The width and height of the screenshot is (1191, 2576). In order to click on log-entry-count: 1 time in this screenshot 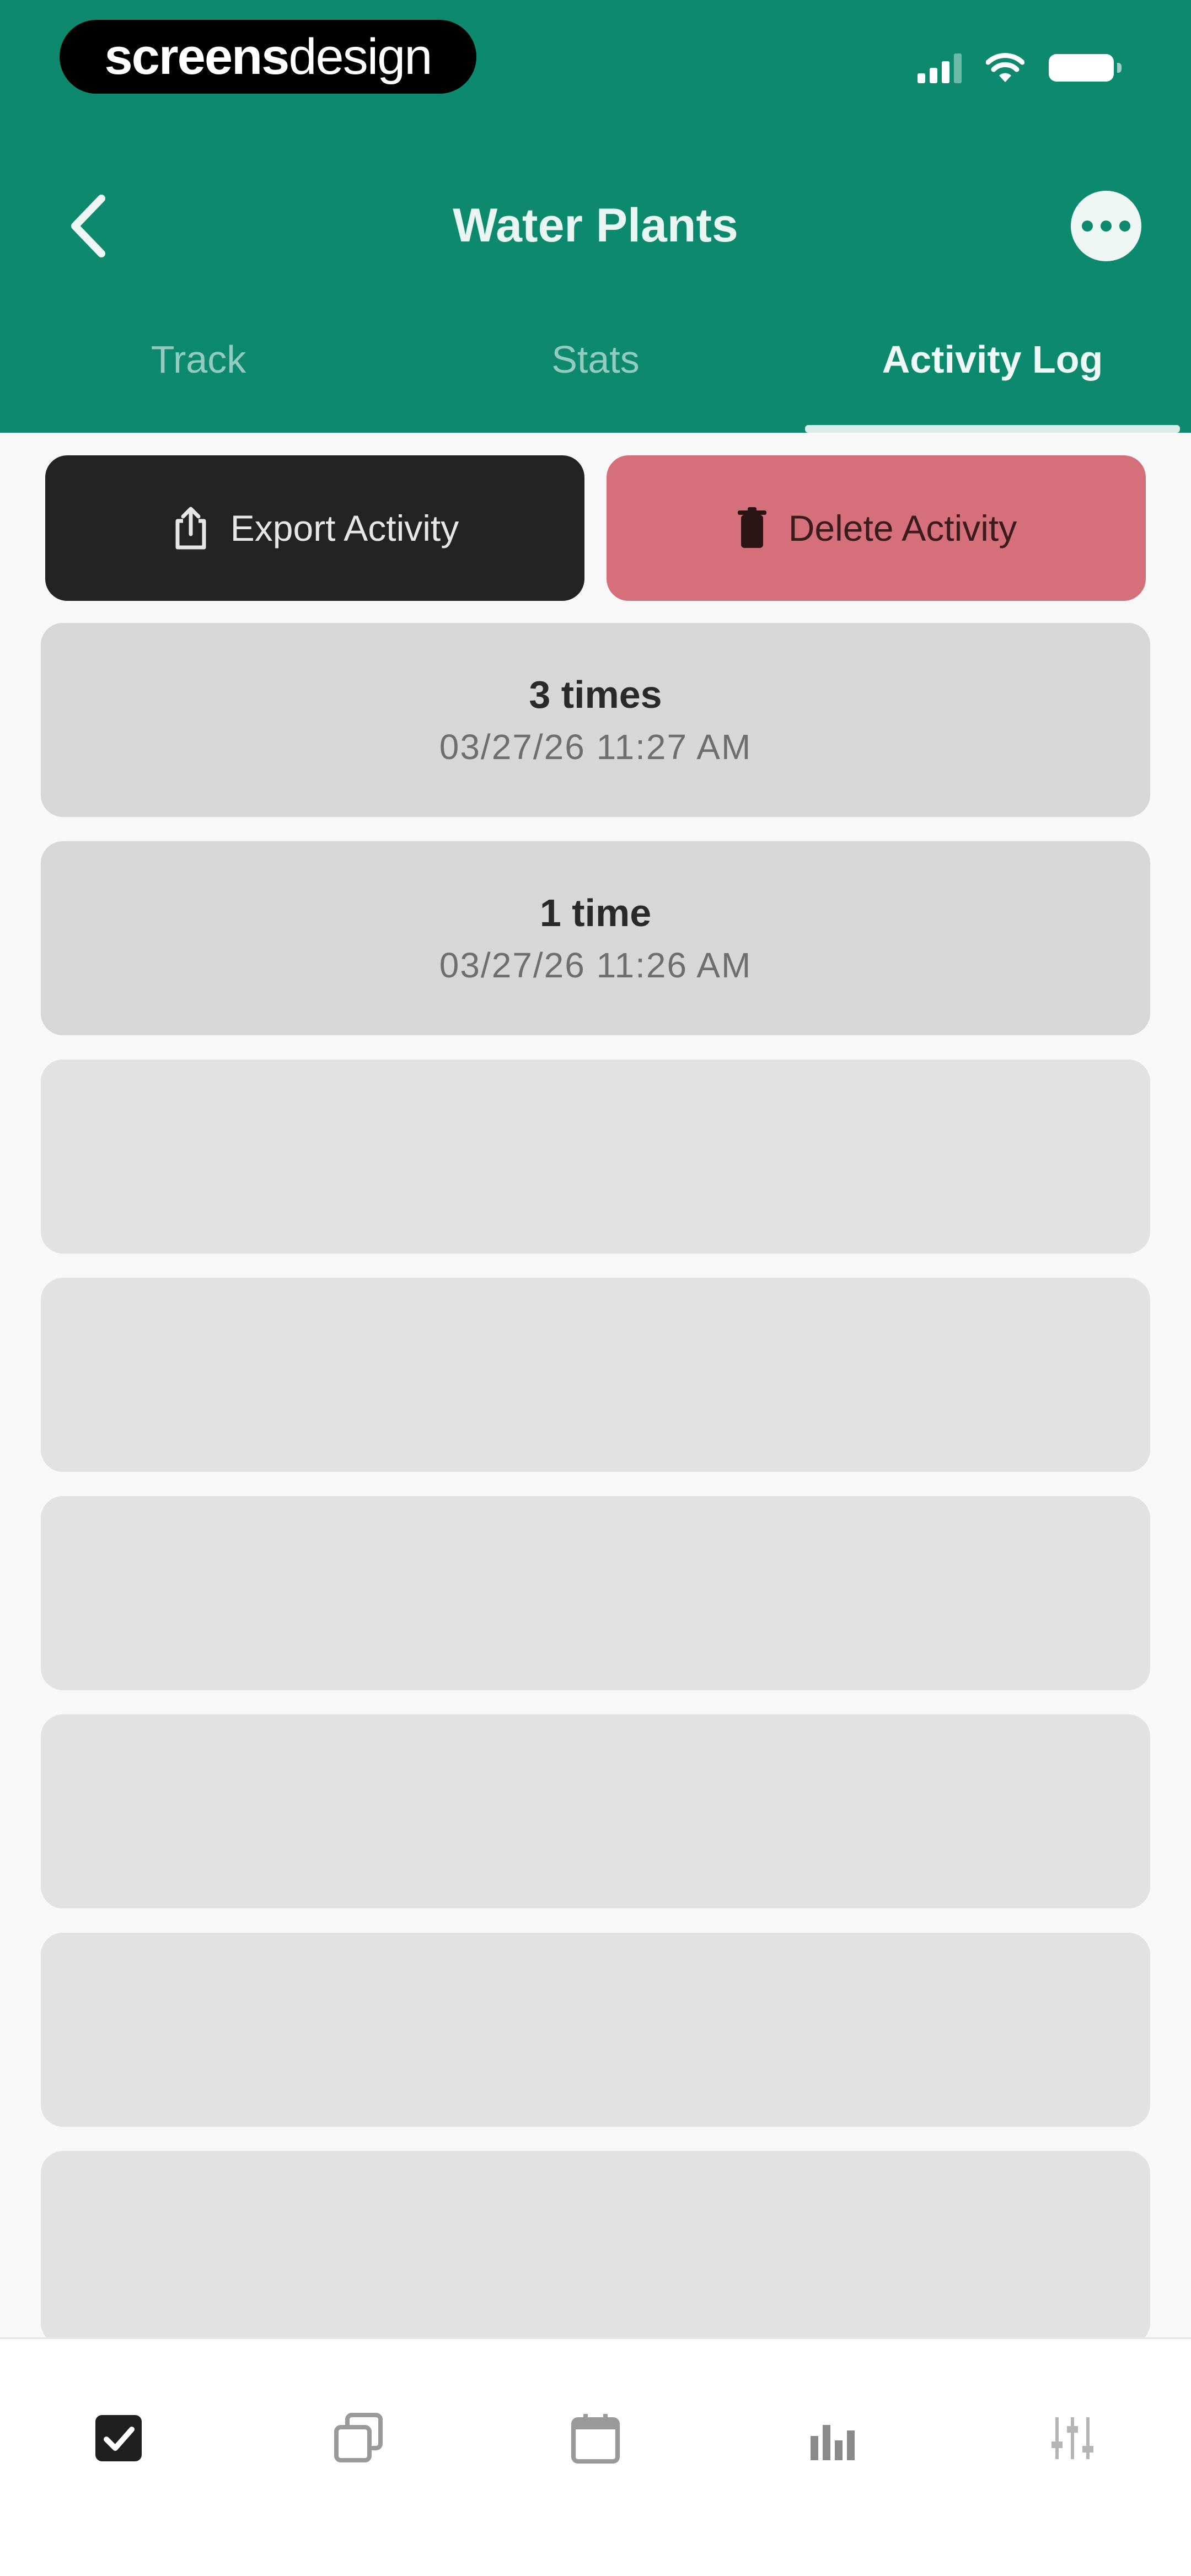, I will do `click(595, 912)`.